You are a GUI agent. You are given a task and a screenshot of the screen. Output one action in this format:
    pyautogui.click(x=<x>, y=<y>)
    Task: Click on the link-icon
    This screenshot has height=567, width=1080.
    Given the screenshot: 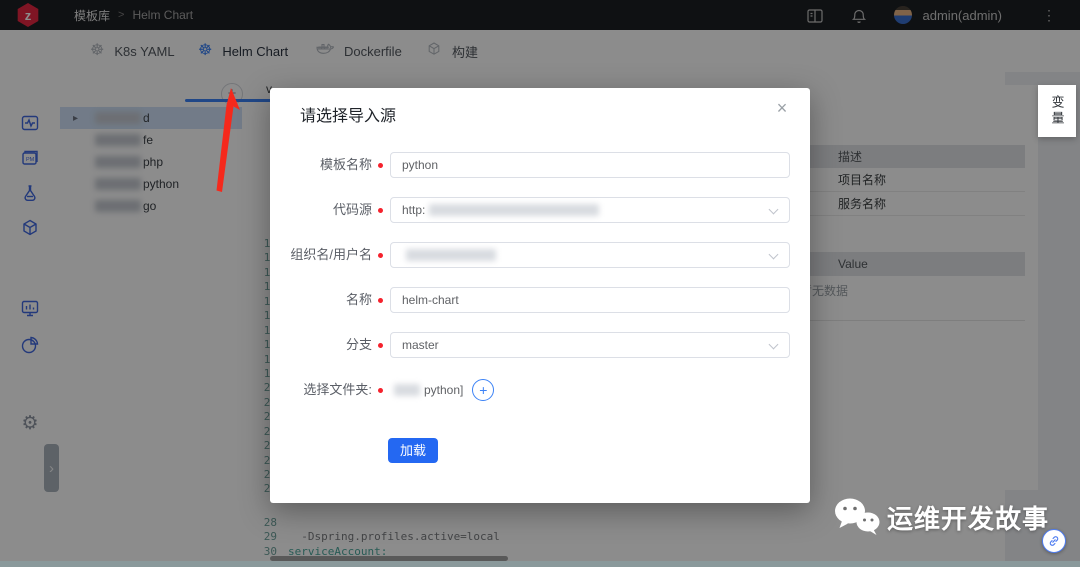 What is the action you would take?
    pyautogui.click(x=1054, y=541)
    